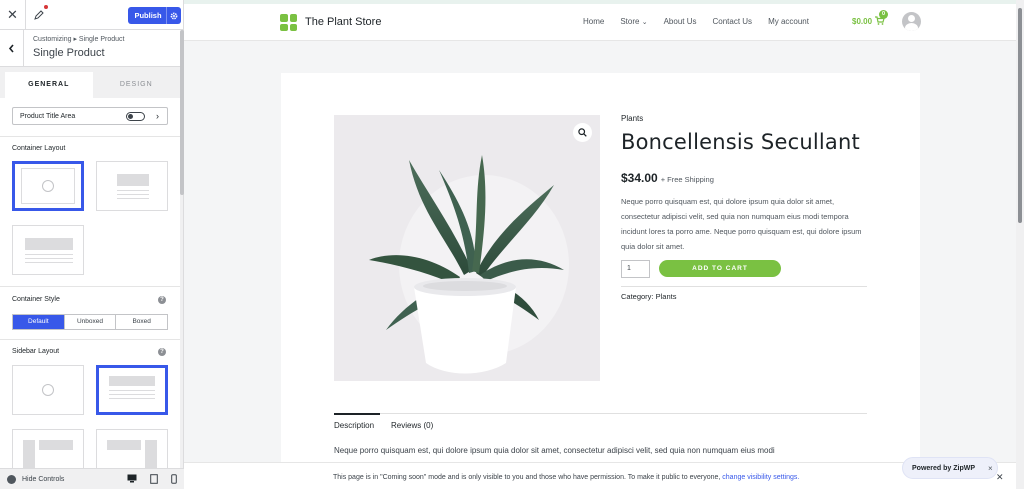 The image size is (1024, 489). I want to click on site-title: The Plant Store, so click(343, 22).